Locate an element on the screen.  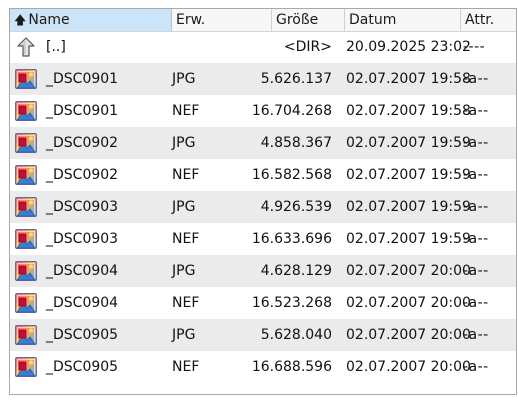
file-size: 4.926.539 is located at coordinates (296, 207).